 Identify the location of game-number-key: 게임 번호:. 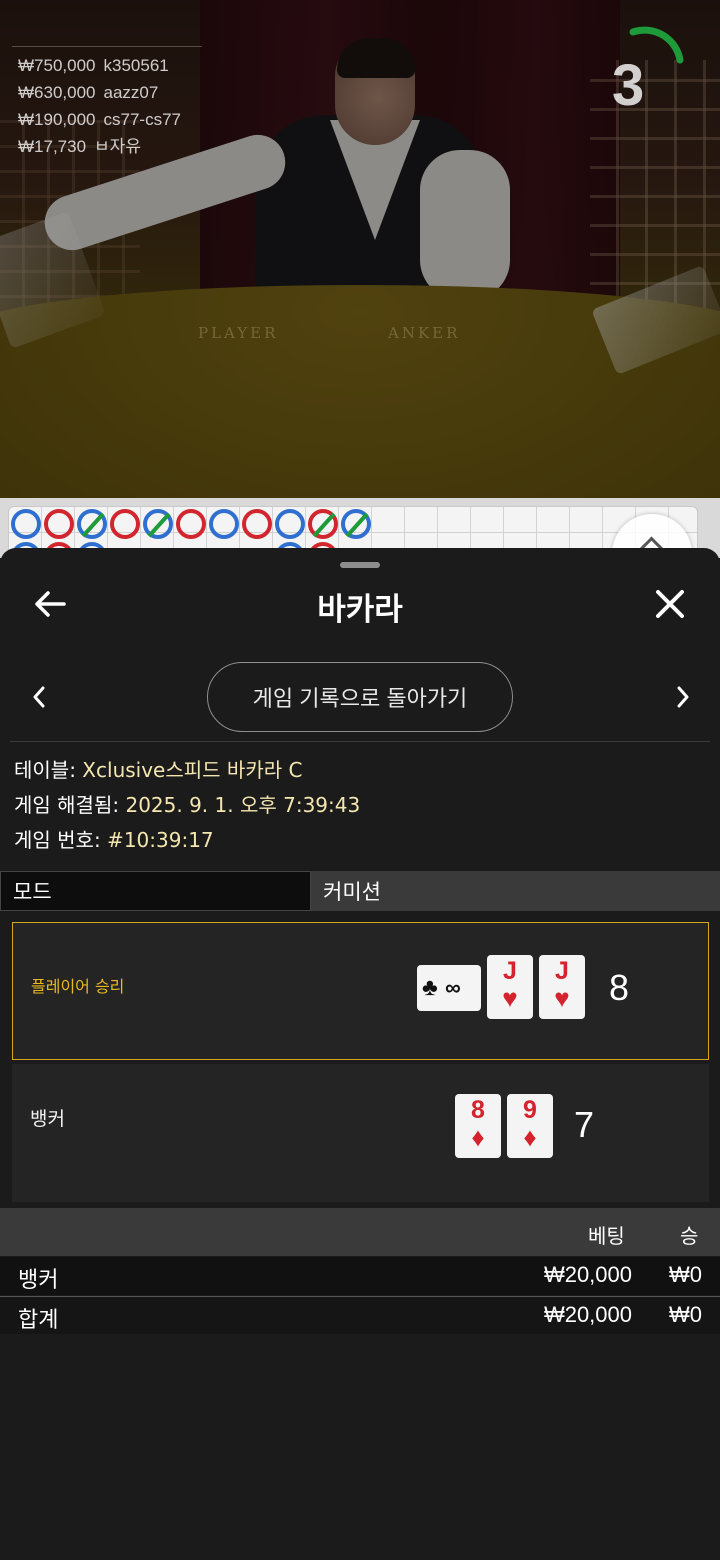
(57, 840).